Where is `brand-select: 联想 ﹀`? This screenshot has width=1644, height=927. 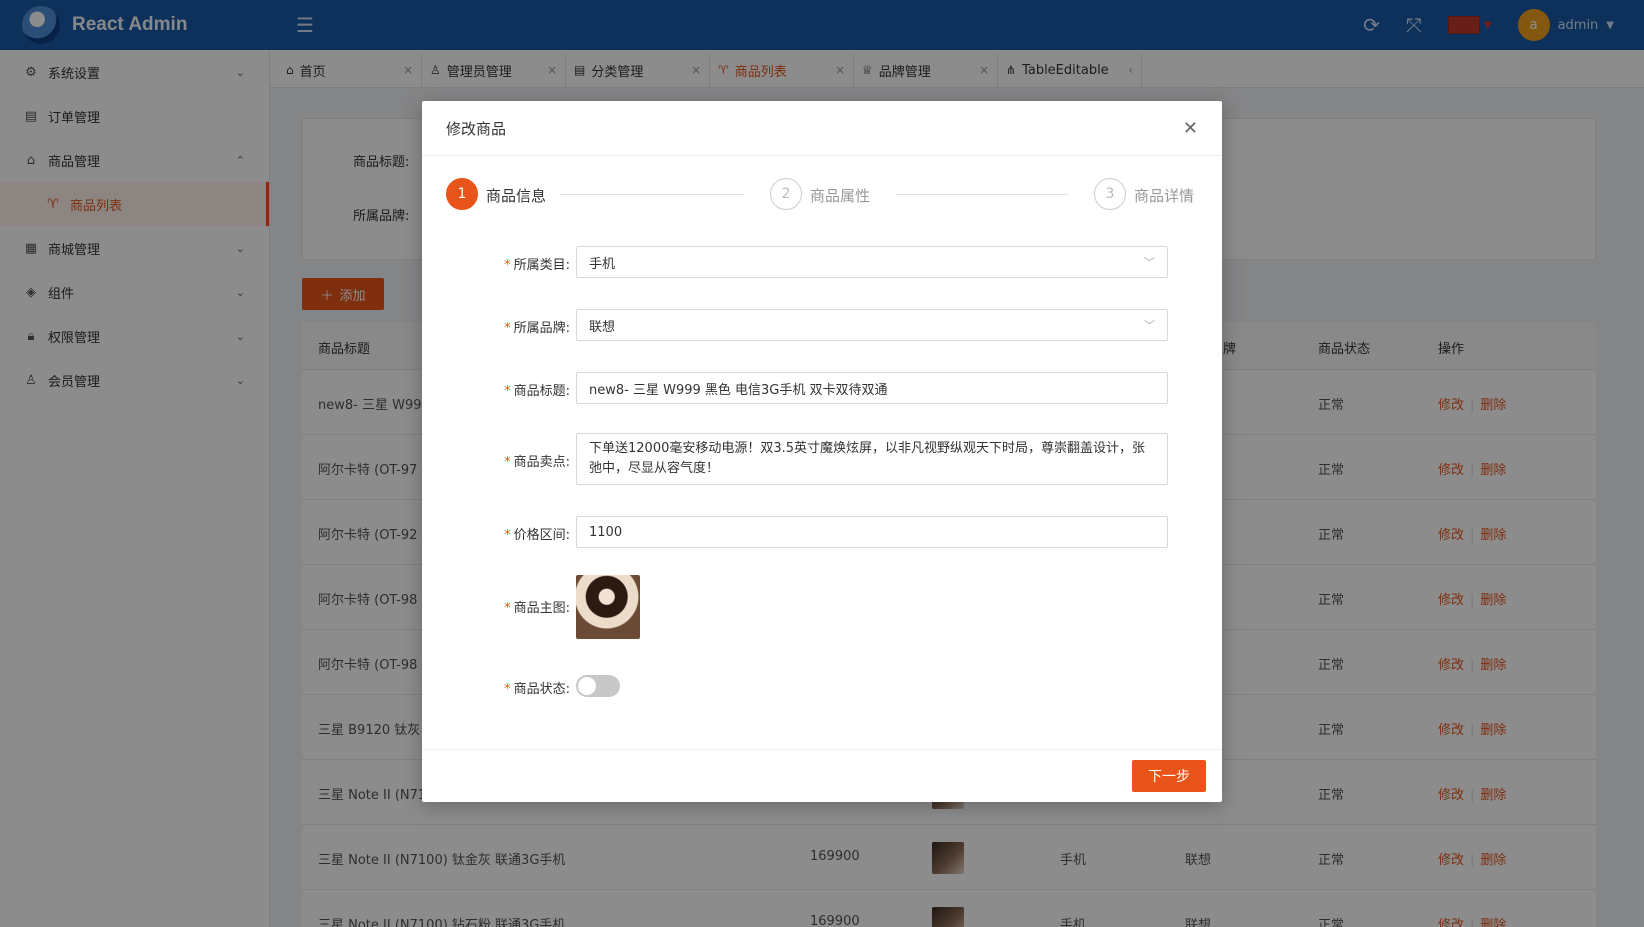 brand-select: 联想 ﹀ is located at coordinates (872, 325).